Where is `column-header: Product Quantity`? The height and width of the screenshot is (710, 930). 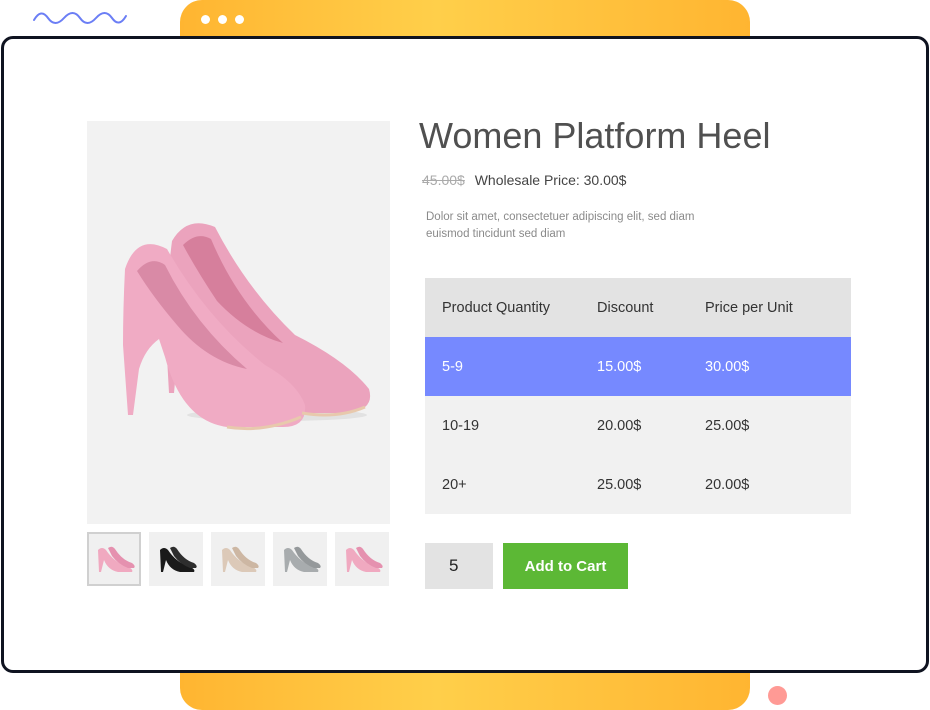 column-header: Product Quantity is located at coordinates (496, 307).